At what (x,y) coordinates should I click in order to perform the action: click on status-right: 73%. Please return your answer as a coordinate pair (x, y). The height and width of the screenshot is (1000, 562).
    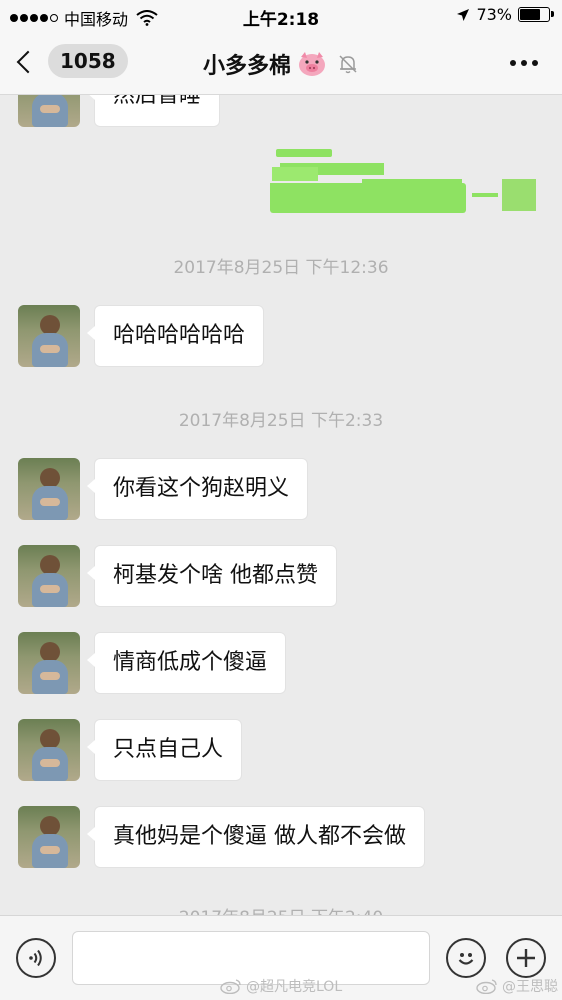
    Looking at the image, I should click on (505, 14).